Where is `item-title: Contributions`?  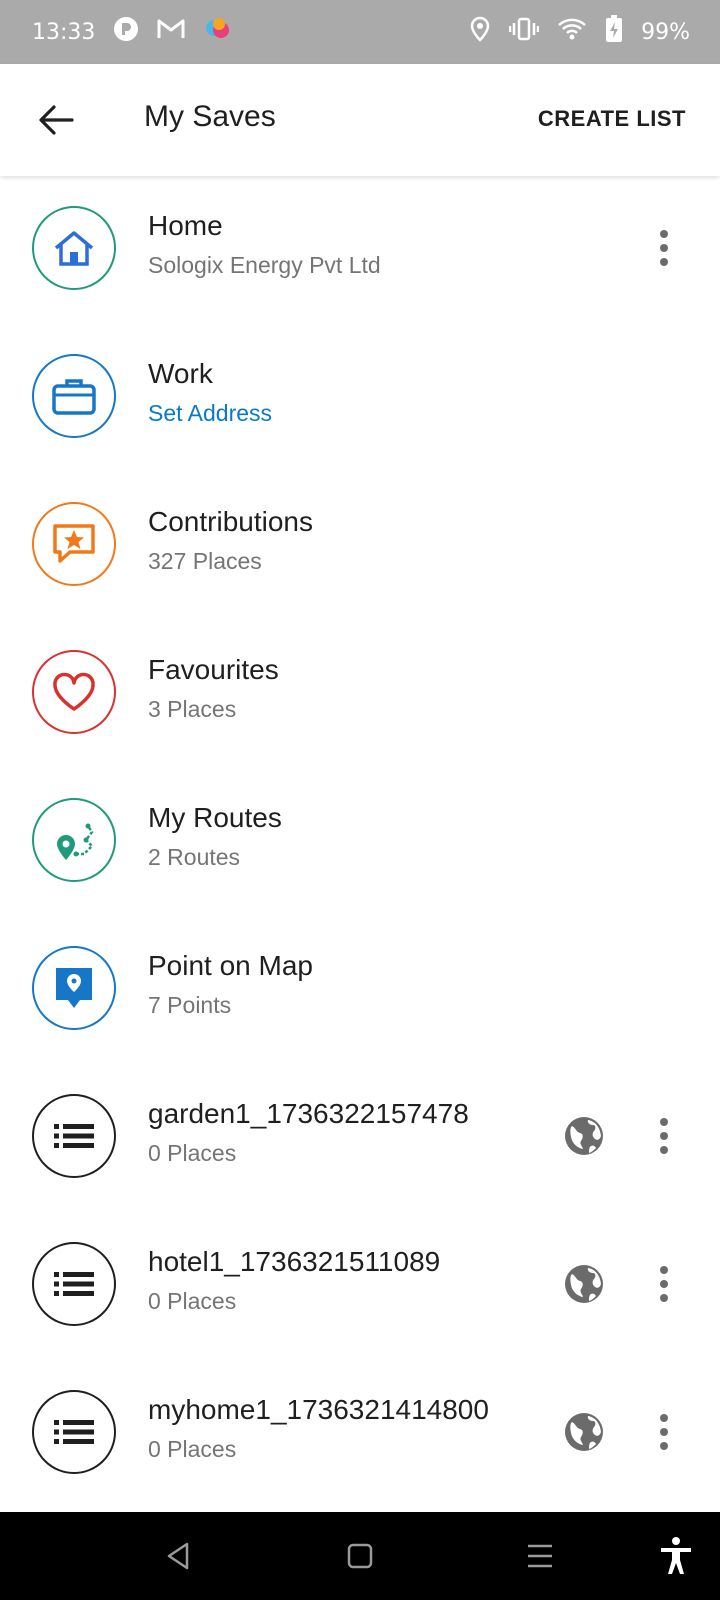 item-title: Contributions is located at coordinates (230, 521).